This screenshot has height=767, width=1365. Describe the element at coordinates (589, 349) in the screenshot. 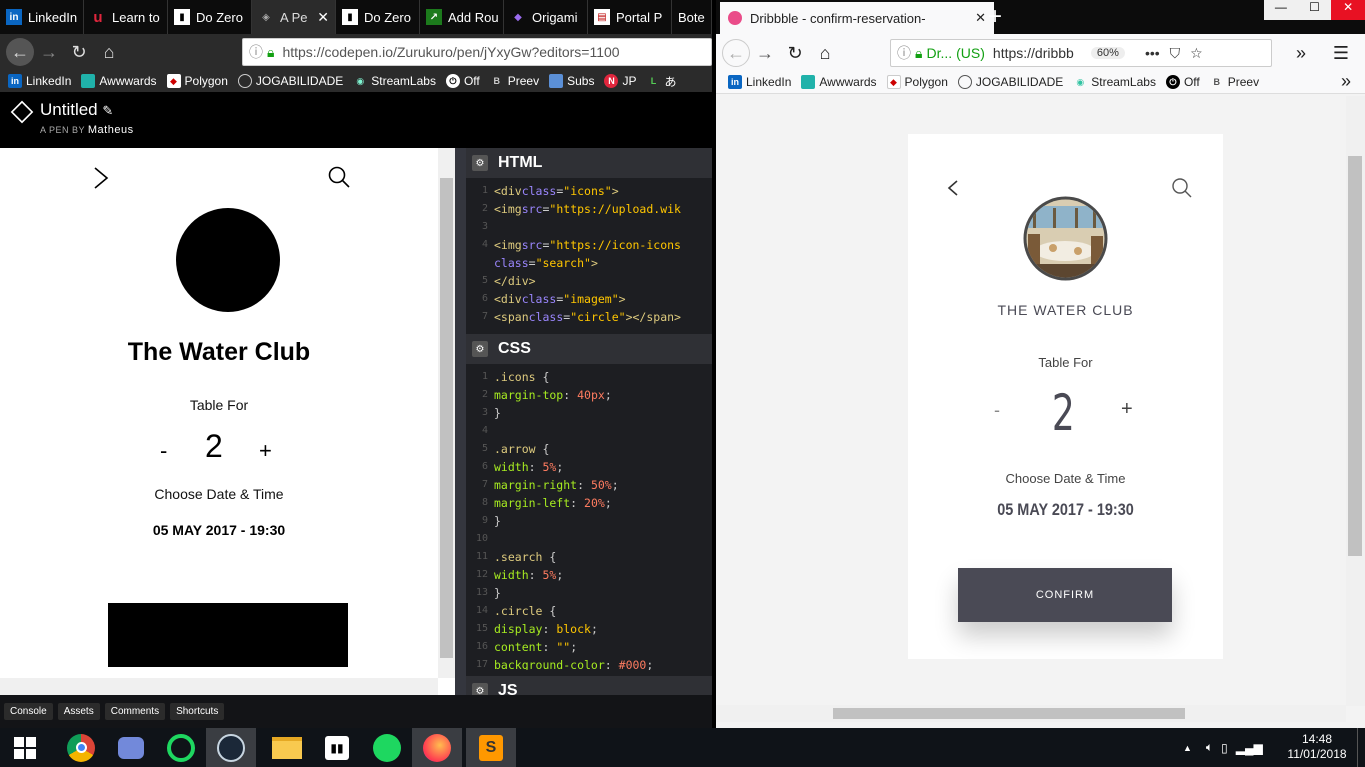

I see `css-editor-header: ⚙ CSS` at that location.